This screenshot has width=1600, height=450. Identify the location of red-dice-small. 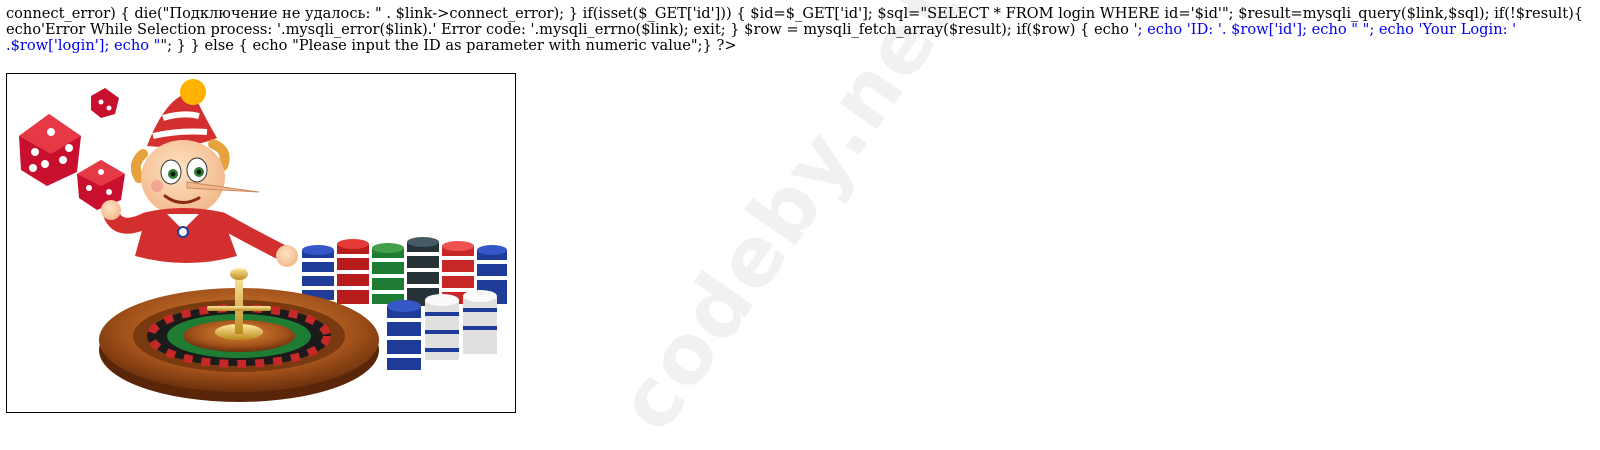
(105, 103).